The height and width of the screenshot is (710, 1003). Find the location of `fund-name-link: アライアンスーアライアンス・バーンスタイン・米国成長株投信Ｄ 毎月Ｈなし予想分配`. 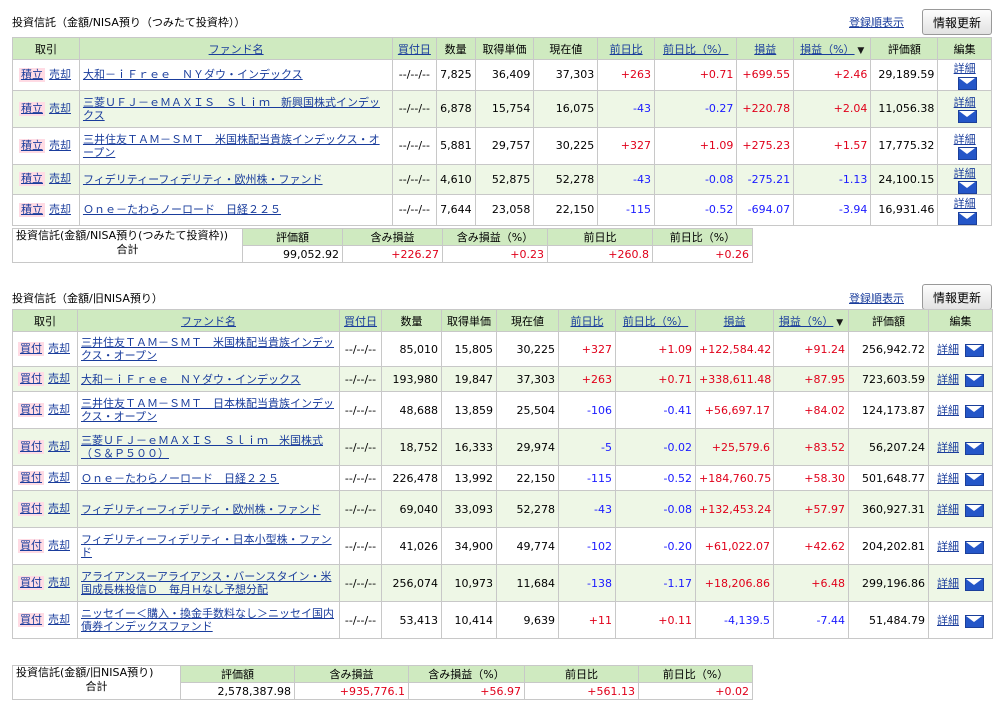

fund-name-link: アライアンスーアライアンス・バーンスタイン・米国成長株投信Ｄ 毎月Ｈなし予想分配 is located at coordinates (206, 583).